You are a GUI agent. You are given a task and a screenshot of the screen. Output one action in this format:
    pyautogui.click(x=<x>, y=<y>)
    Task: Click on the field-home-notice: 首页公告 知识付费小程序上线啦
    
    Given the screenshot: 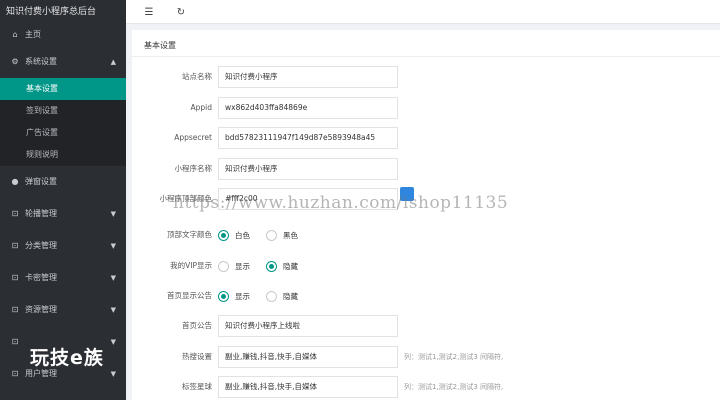 What is the action you would take?
    pyautogui.click(x=426, y=326)
    